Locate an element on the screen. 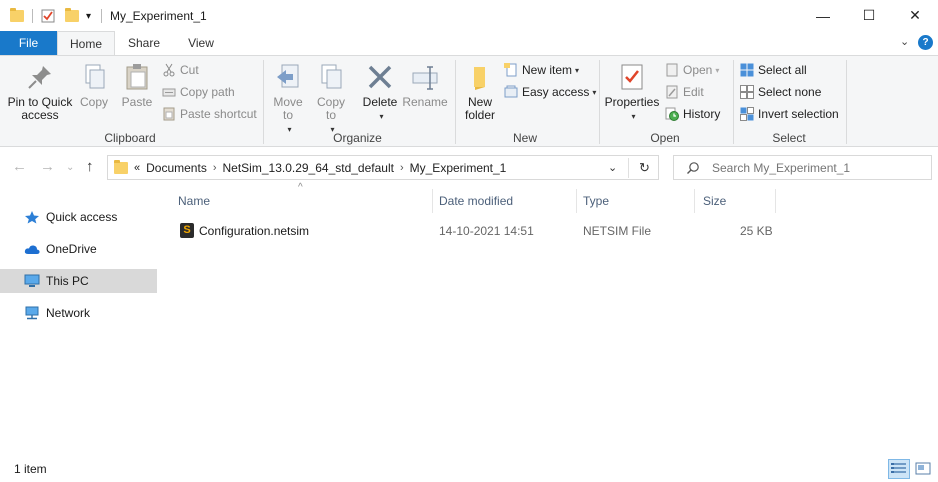  search-box is located at coordinates (802, 167).